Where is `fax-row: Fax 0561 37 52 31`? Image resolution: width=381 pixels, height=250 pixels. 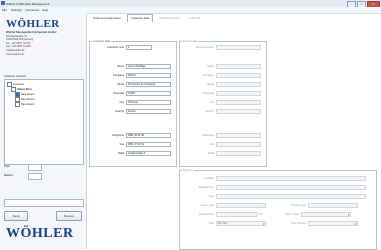
fax-row: Fax 0561 37 52 31 is located at coordinates (130, 144).